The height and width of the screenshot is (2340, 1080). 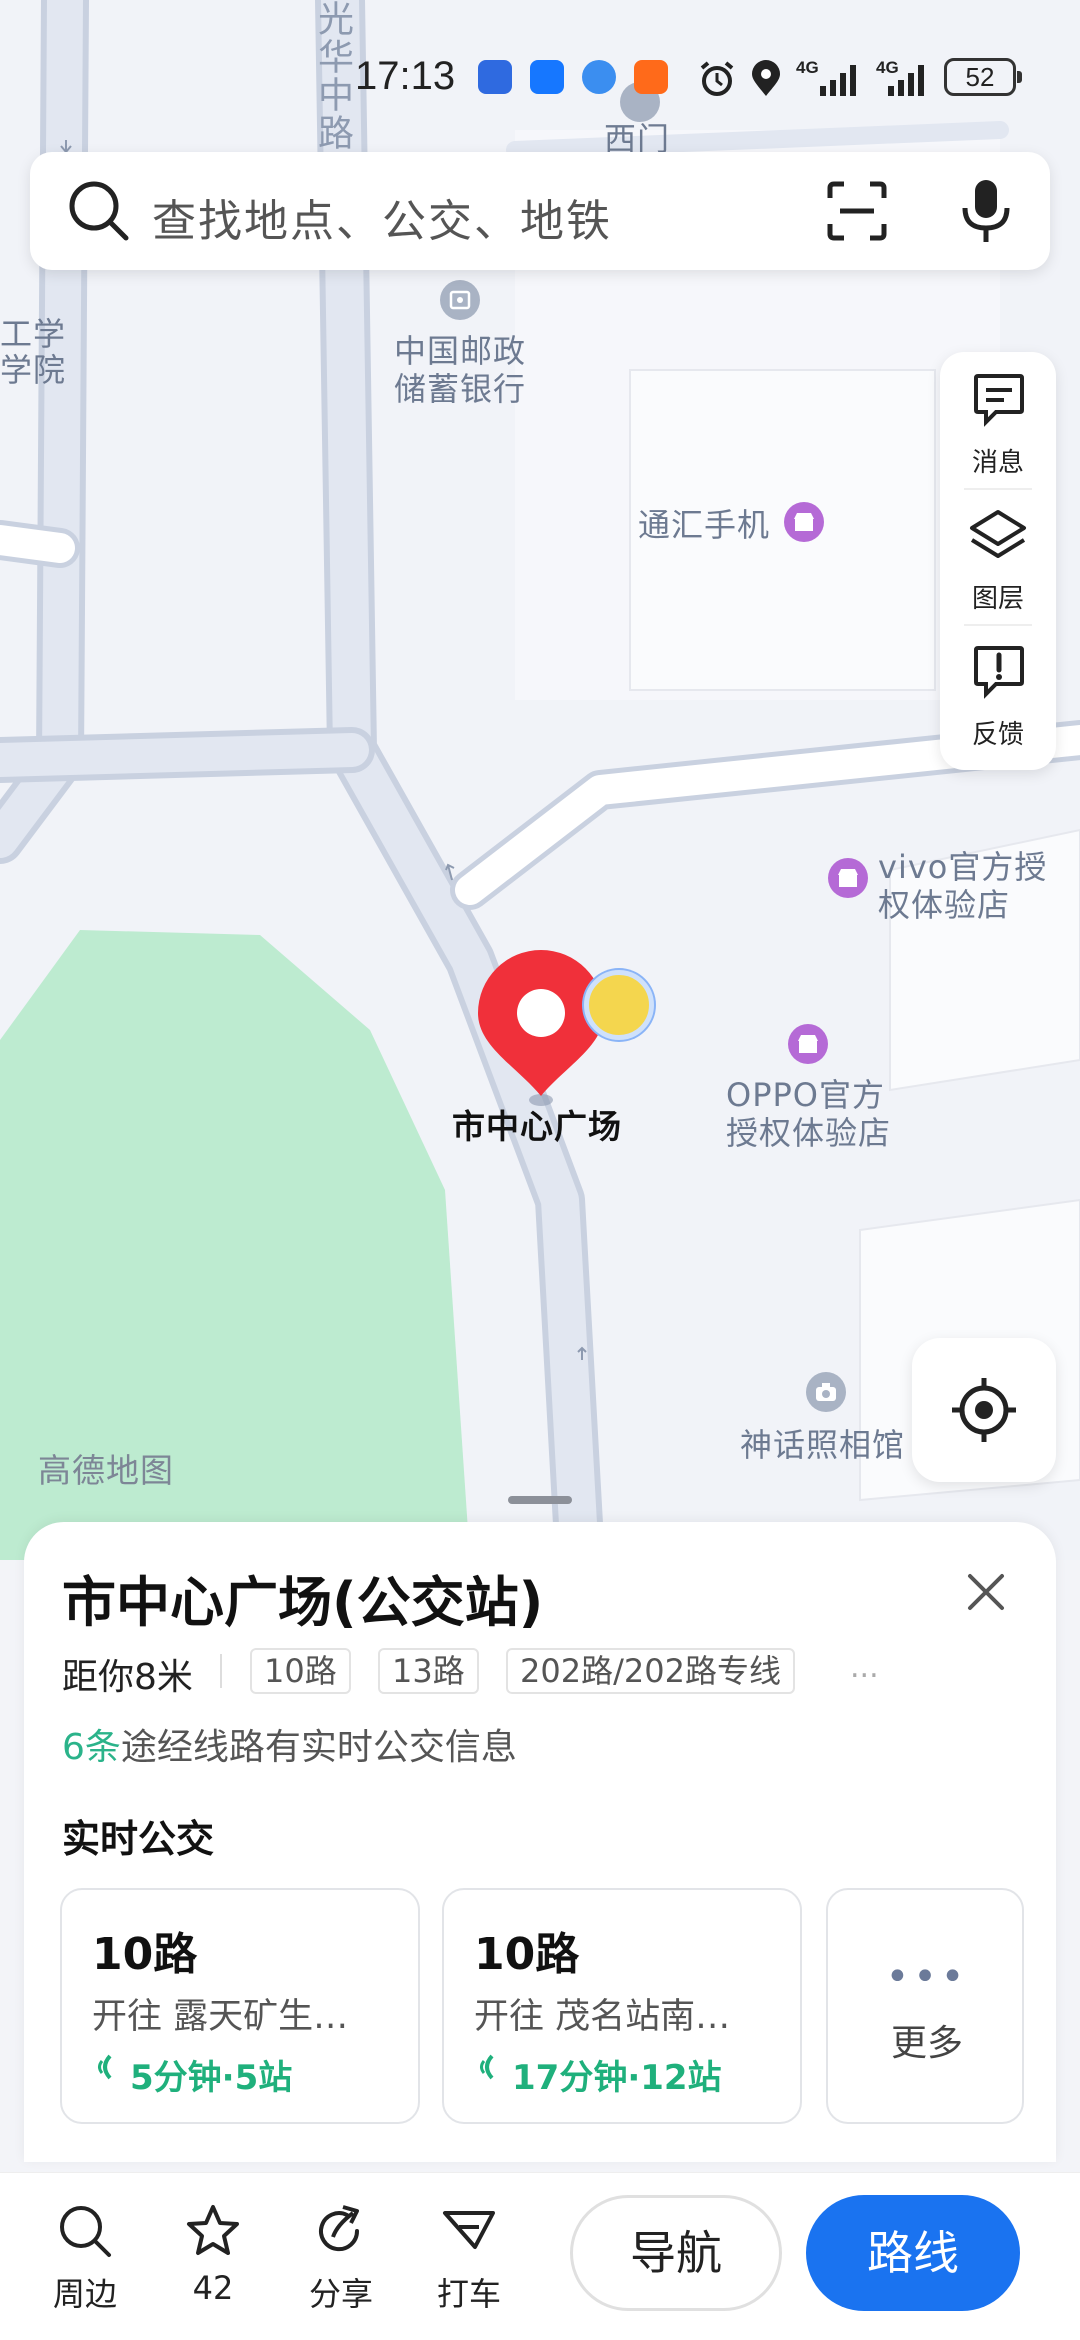 I want to click on distance-label: 距你8米, so click(x=127, y=1677).